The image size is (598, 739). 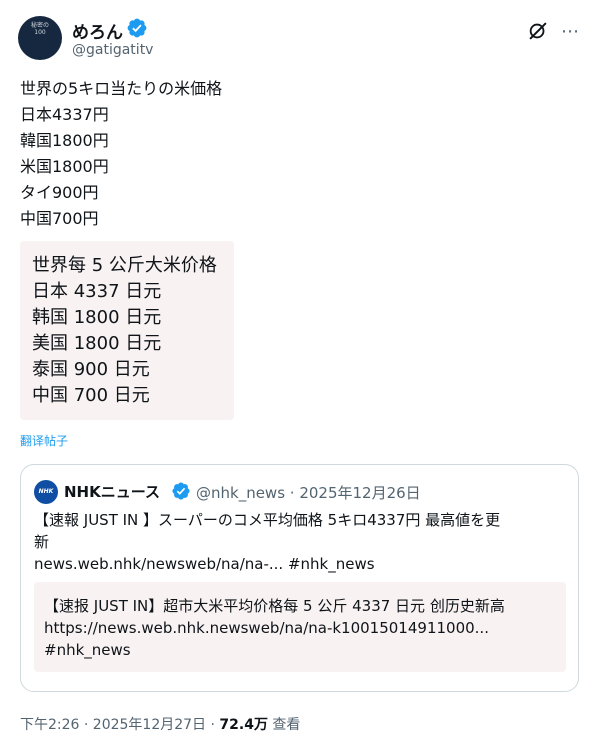 I want to click on quoted-translation-line: 【速报 JUST IN】超市大米平均价格每 5 公斤 4337 日元 创历史新高, so click(x=274, y=606).